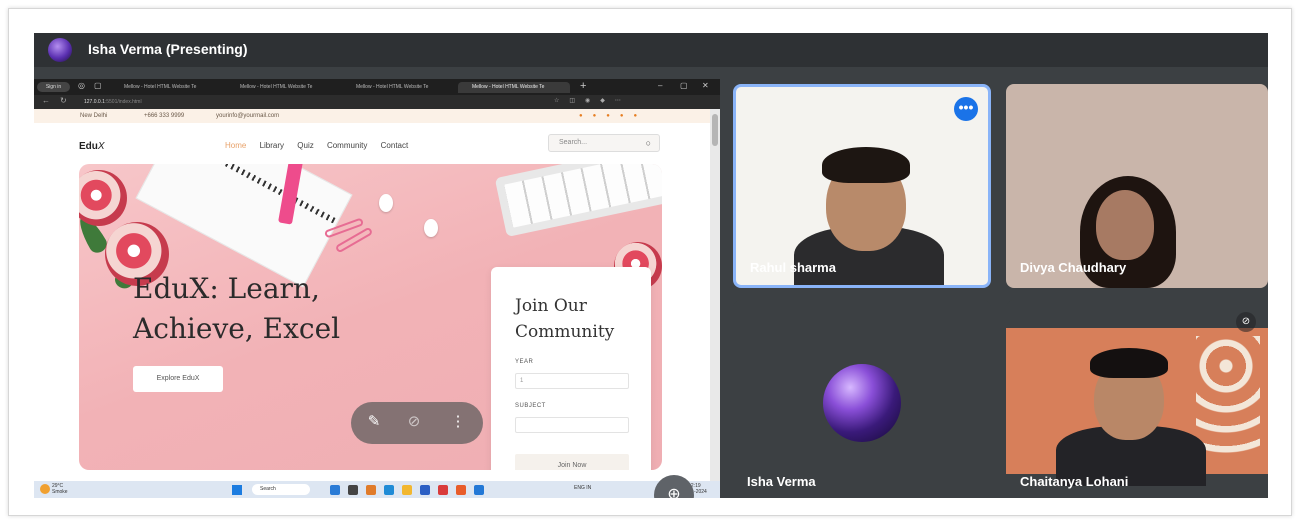 The width and height of the screenshot is (1300, 523). I want to click on join-title: Join Our Community, so click(565, 319).